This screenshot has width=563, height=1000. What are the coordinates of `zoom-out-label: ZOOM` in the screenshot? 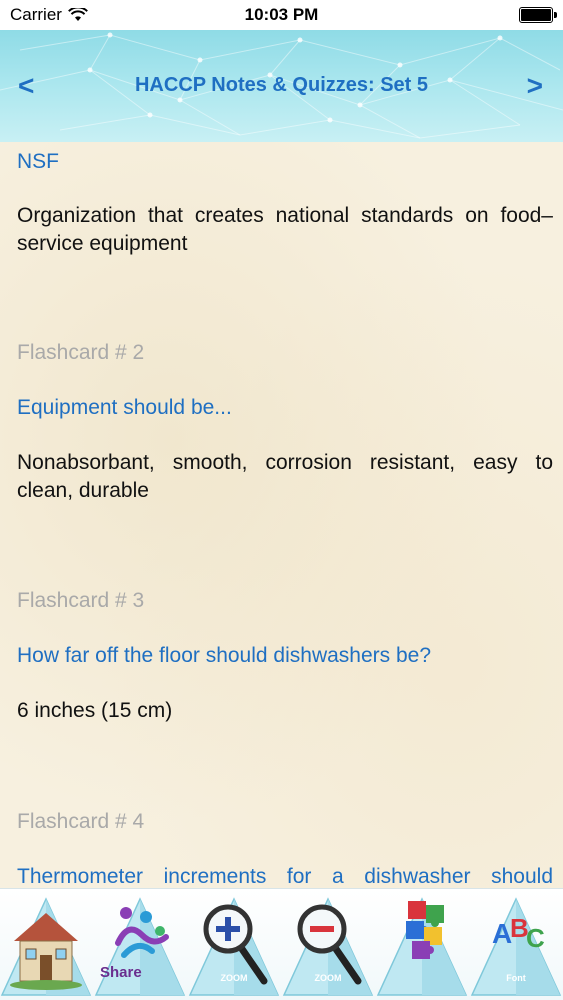 It's located at (328, 978).